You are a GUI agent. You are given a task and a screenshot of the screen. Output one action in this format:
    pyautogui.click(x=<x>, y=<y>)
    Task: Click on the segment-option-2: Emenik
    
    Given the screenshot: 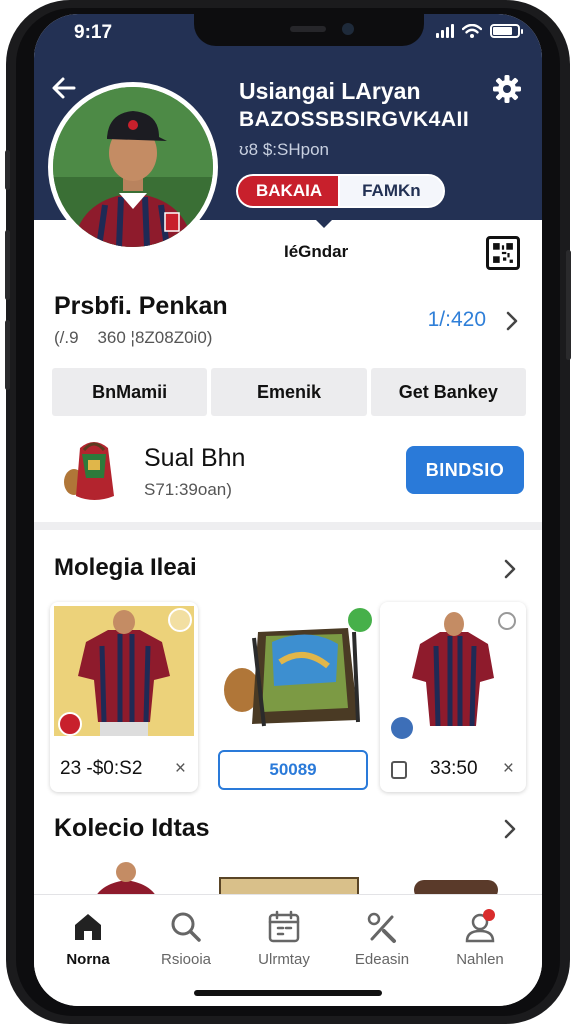 What is the action you would take?
    pyautogui.click(x=289, y=392)
    